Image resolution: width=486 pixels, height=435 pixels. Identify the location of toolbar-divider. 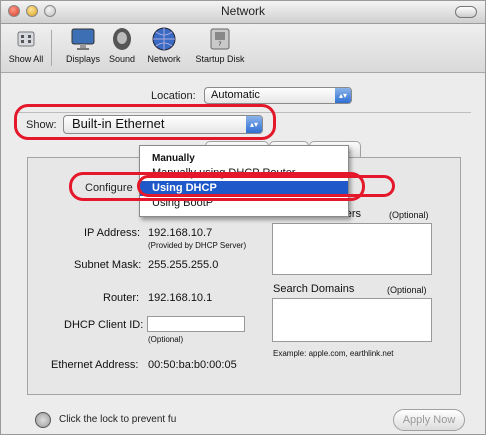
(51, 48).